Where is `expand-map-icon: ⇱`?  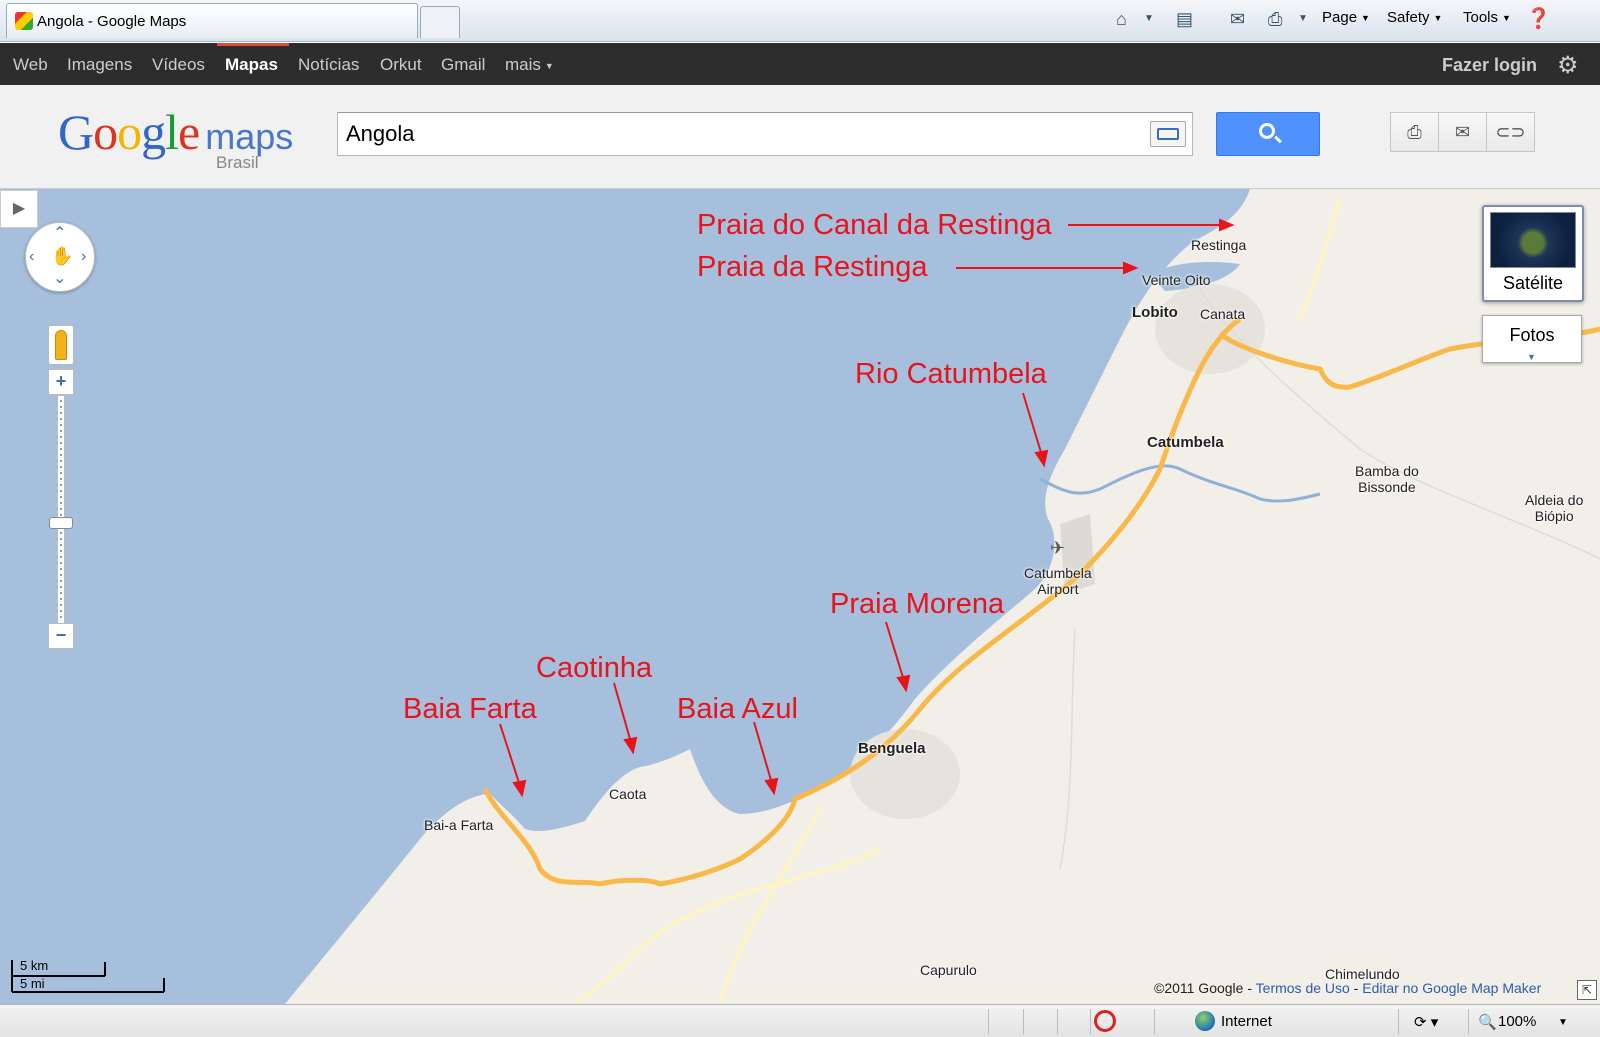 expand-map-icon: ⇱ is located at coordinates (1587, 990).